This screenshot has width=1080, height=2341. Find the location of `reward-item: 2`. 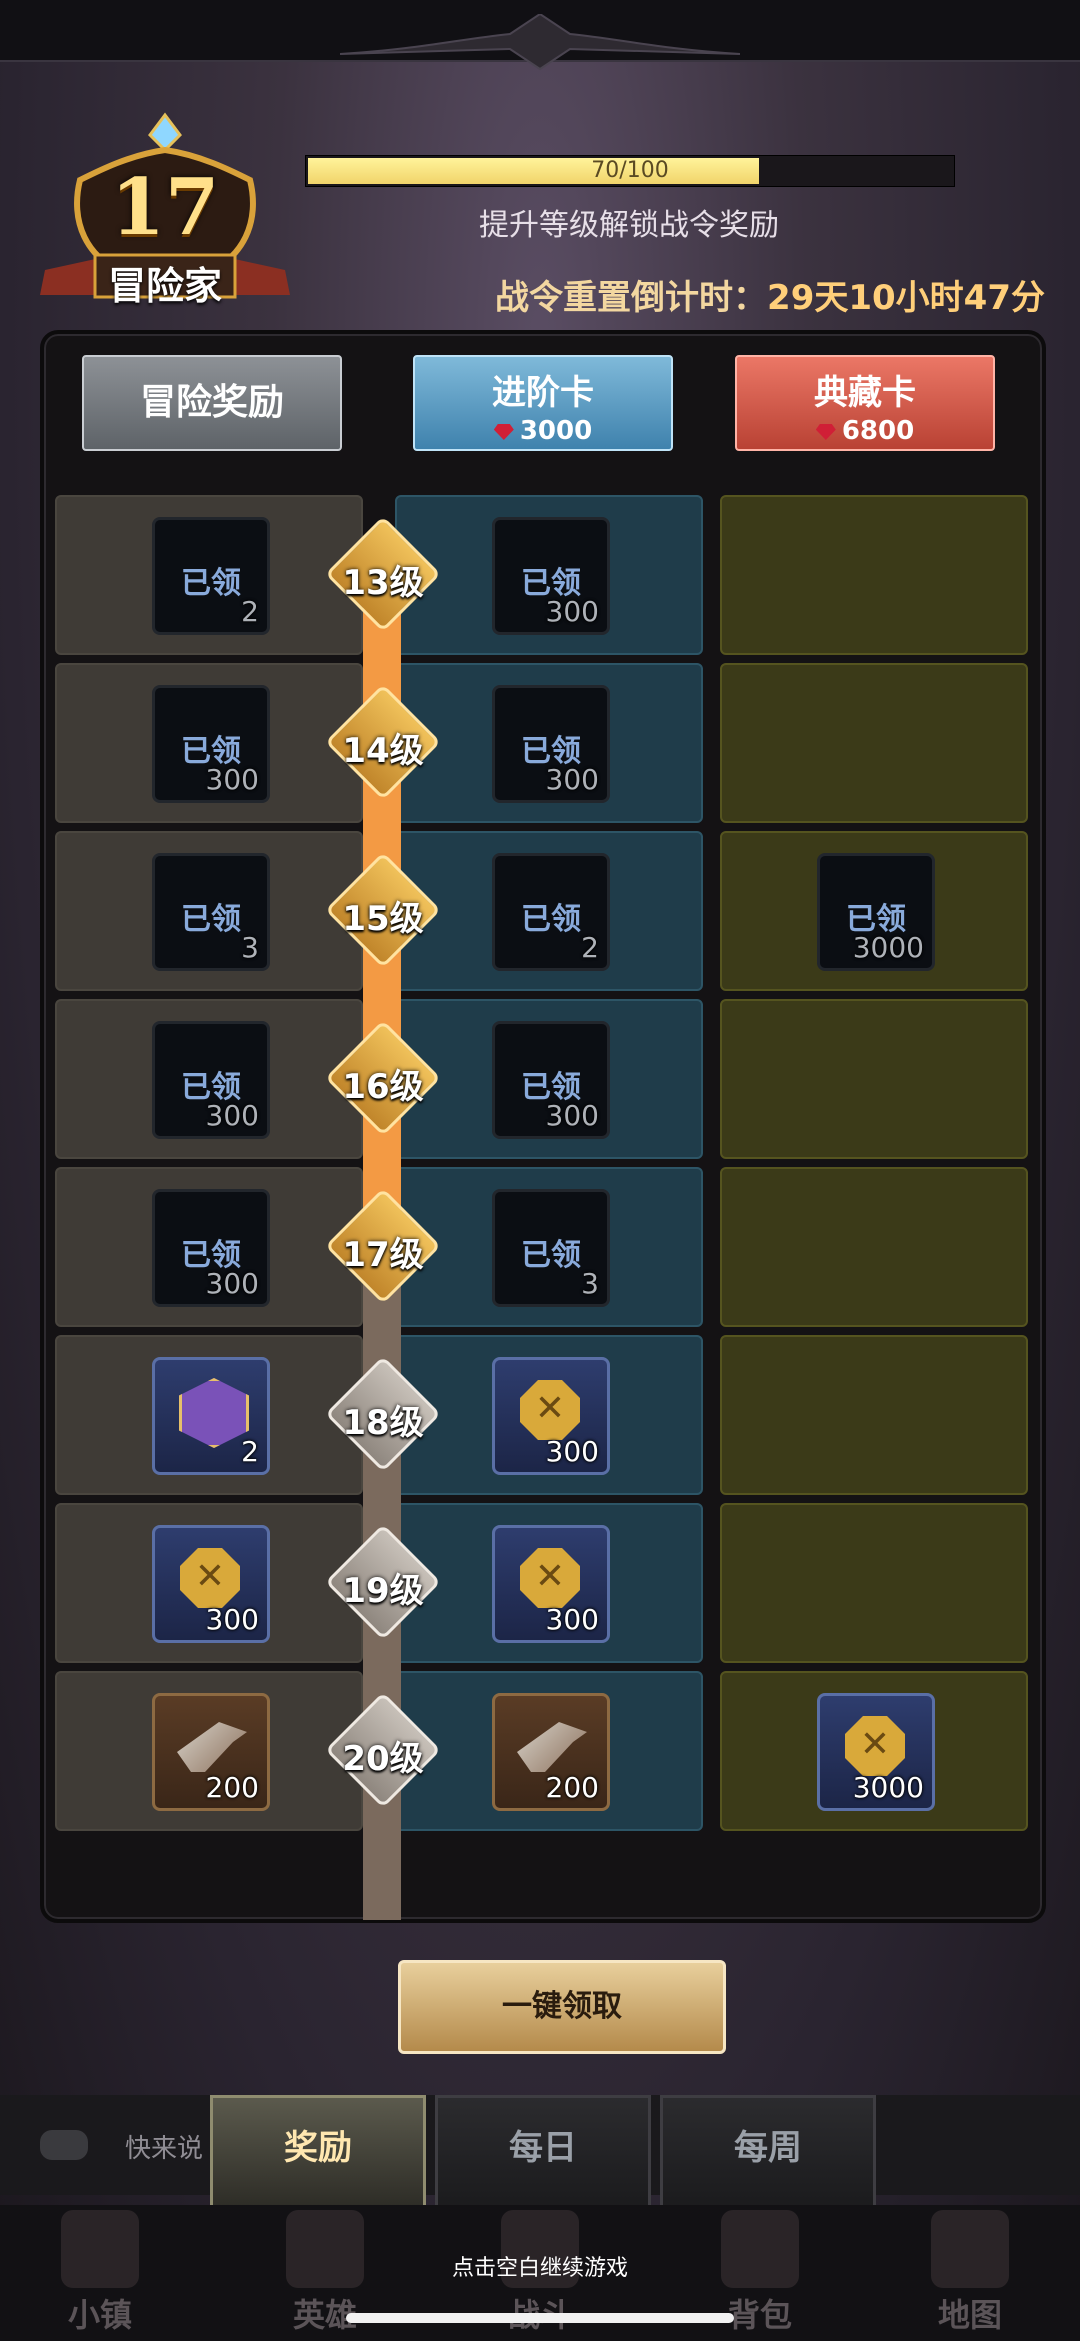

reward-item: 2 is located at coordinates (211, 1416).